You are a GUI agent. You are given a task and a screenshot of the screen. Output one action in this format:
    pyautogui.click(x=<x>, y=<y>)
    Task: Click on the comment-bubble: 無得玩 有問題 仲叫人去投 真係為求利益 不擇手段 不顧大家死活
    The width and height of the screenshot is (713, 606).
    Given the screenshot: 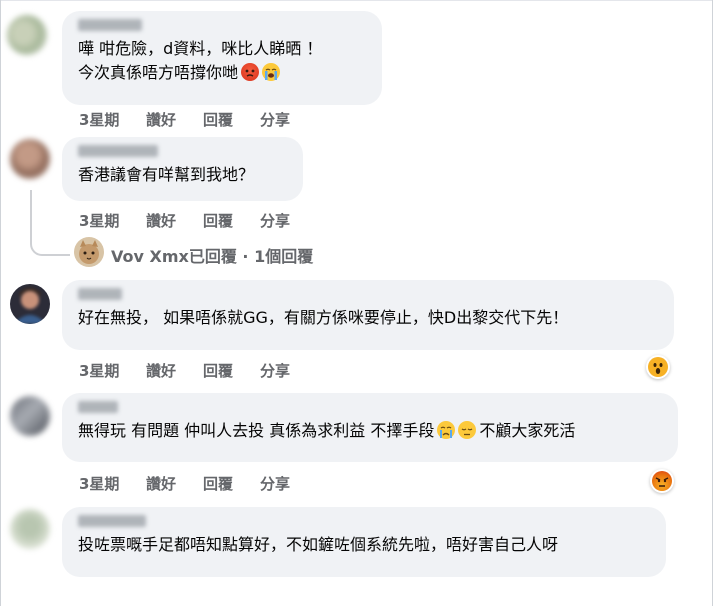 What is the action you would take?
    pyautogui.click(x=370, y=427)
    